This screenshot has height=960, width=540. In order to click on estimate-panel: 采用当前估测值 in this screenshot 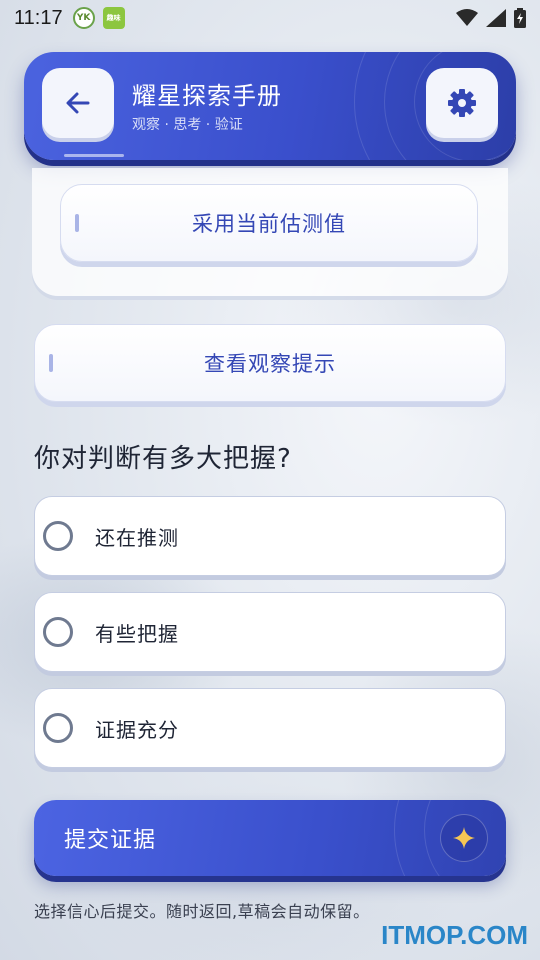, I will do `click(270, 232)`.